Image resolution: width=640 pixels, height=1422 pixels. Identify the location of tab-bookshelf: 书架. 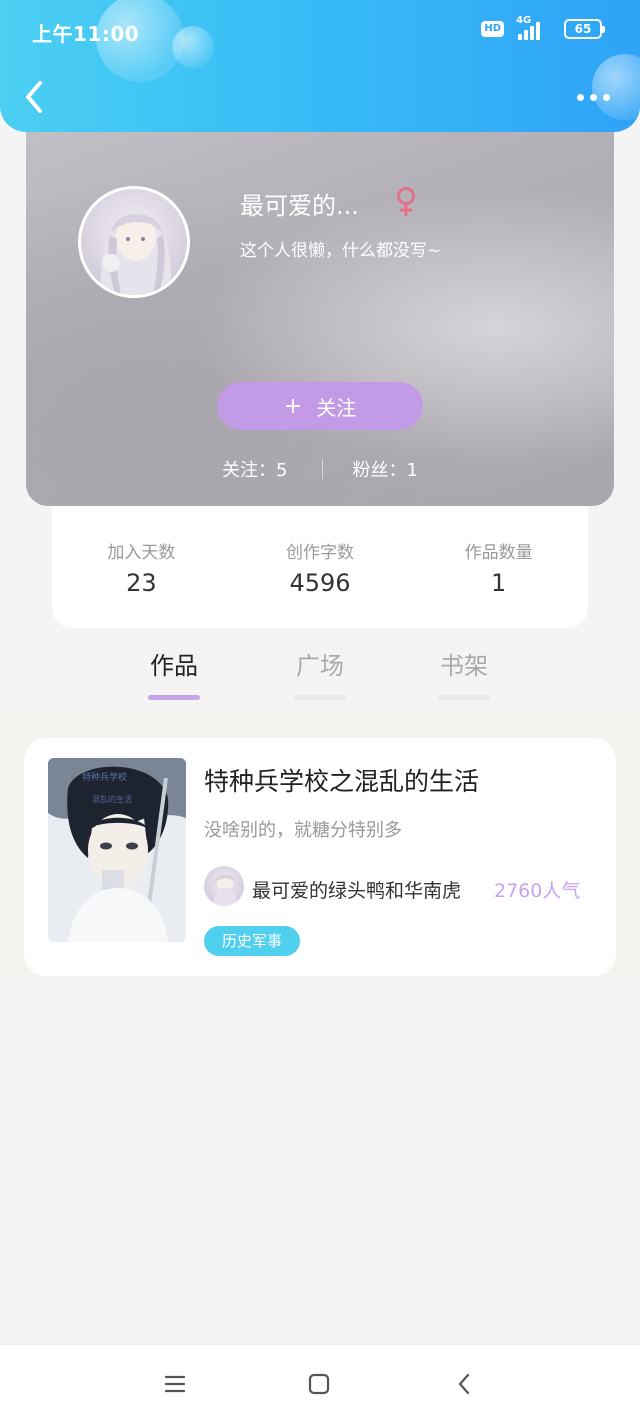
(464, 673).